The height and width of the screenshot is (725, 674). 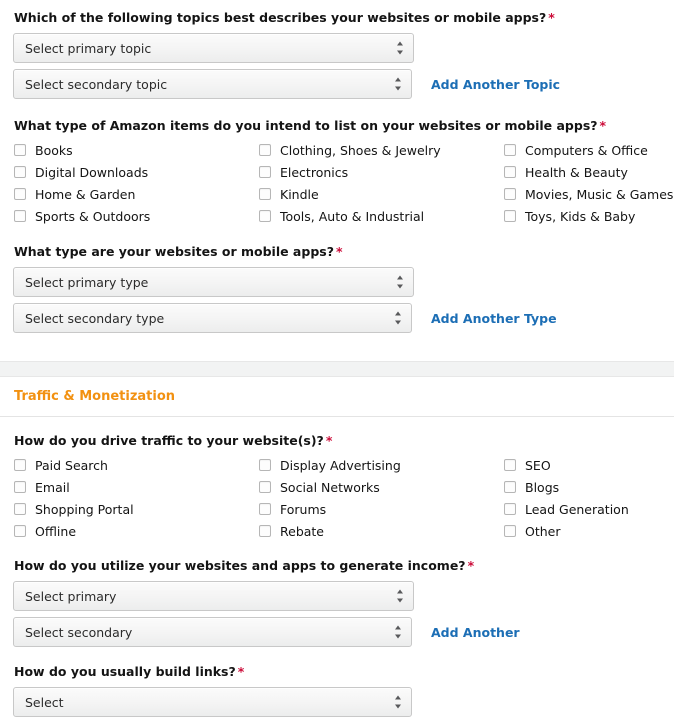 I want to click on build-links-select: Select, so click(x=212, y=702).